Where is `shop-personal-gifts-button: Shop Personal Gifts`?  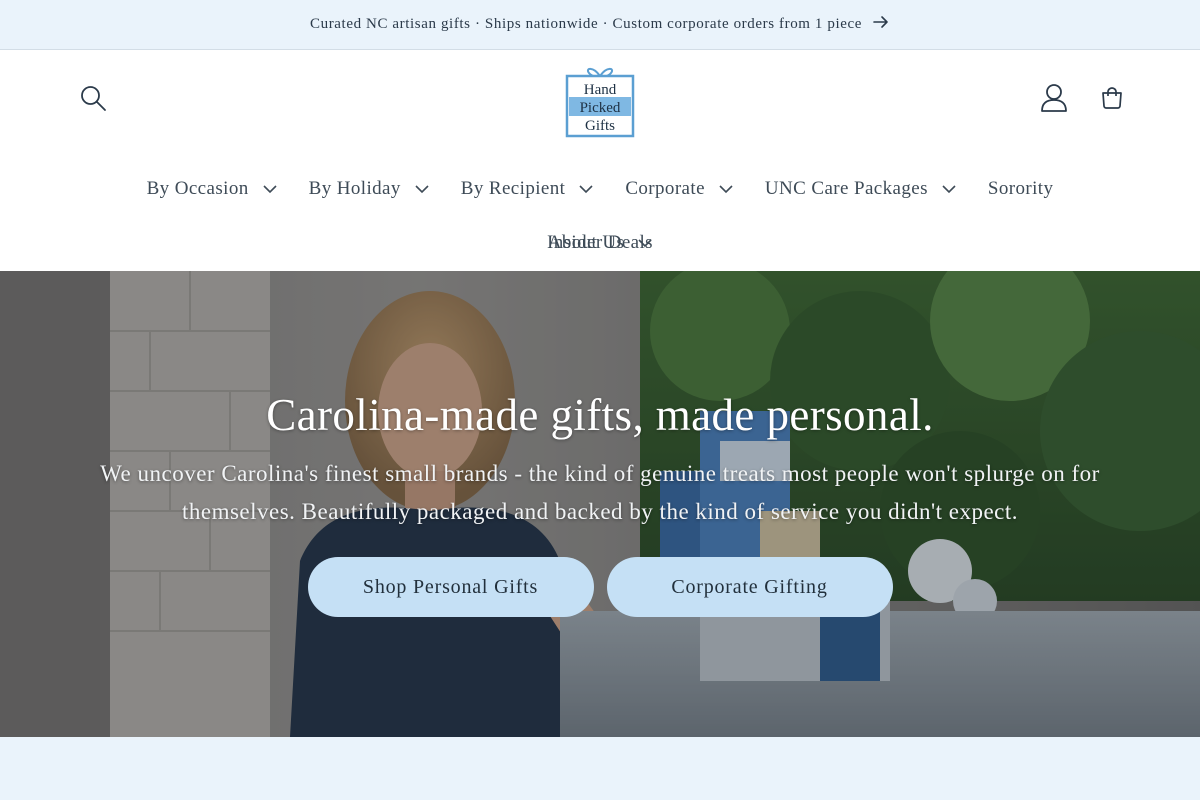
shop-personal-gifts-button: Shop Personal Gifts is located at coordinates (450, 587).